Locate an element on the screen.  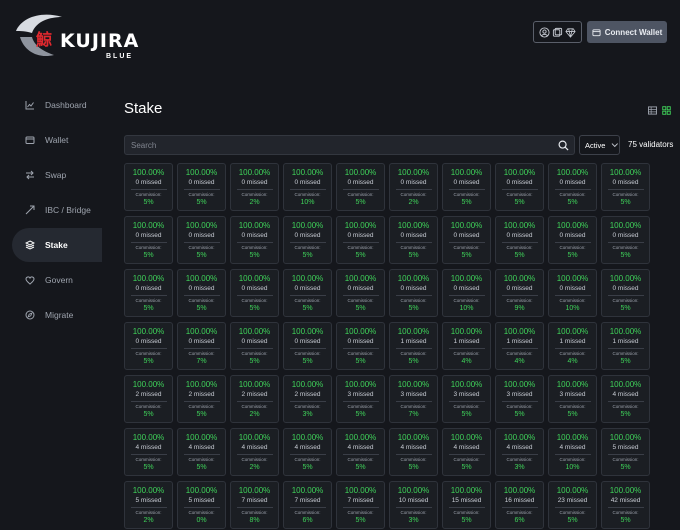
connect-wallet-label: Connect Wallet is located at coordinates (633, 32).